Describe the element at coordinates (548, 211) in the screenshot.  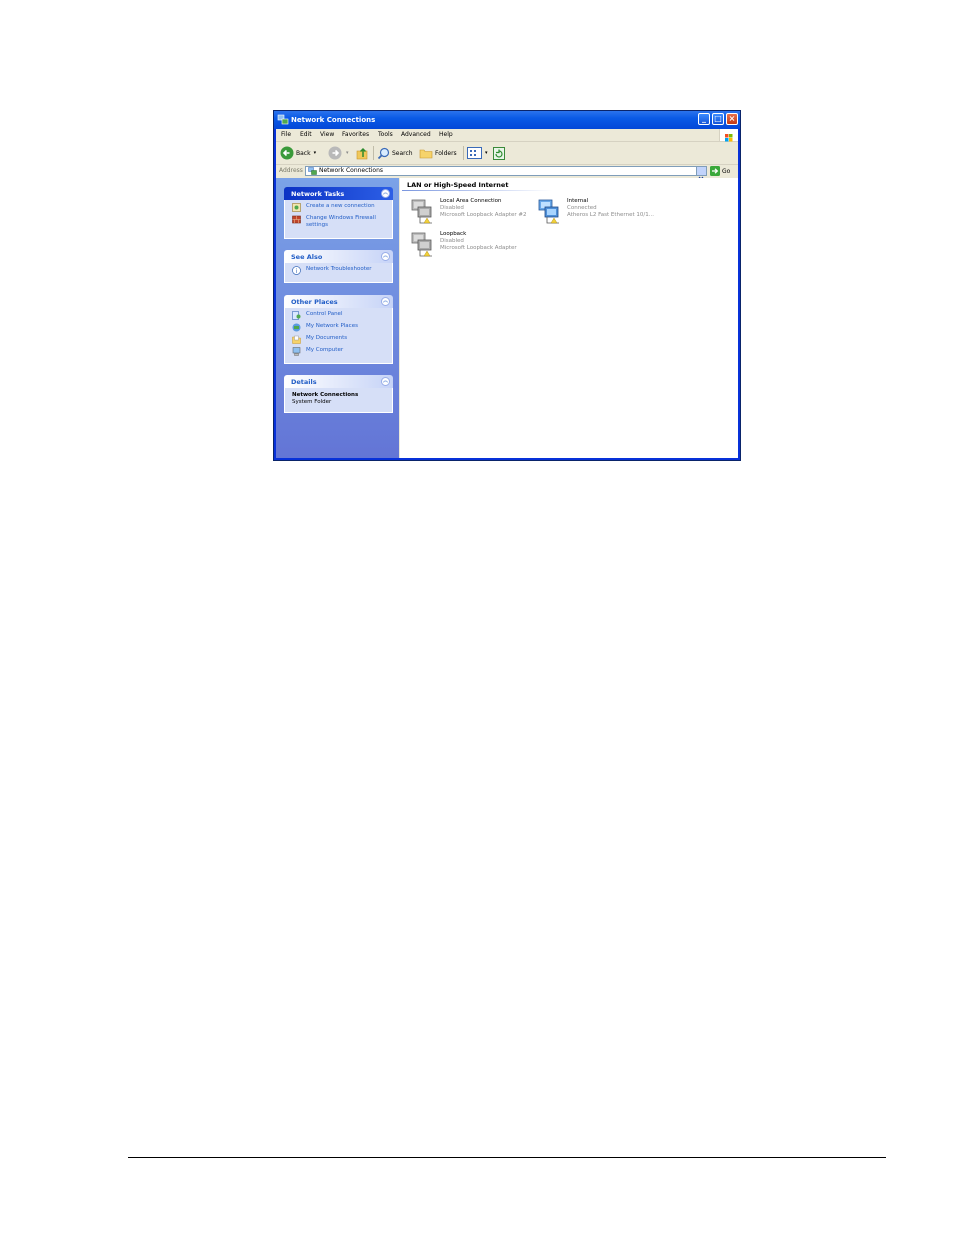
I see `network-adapter-connected-icon` at that location.